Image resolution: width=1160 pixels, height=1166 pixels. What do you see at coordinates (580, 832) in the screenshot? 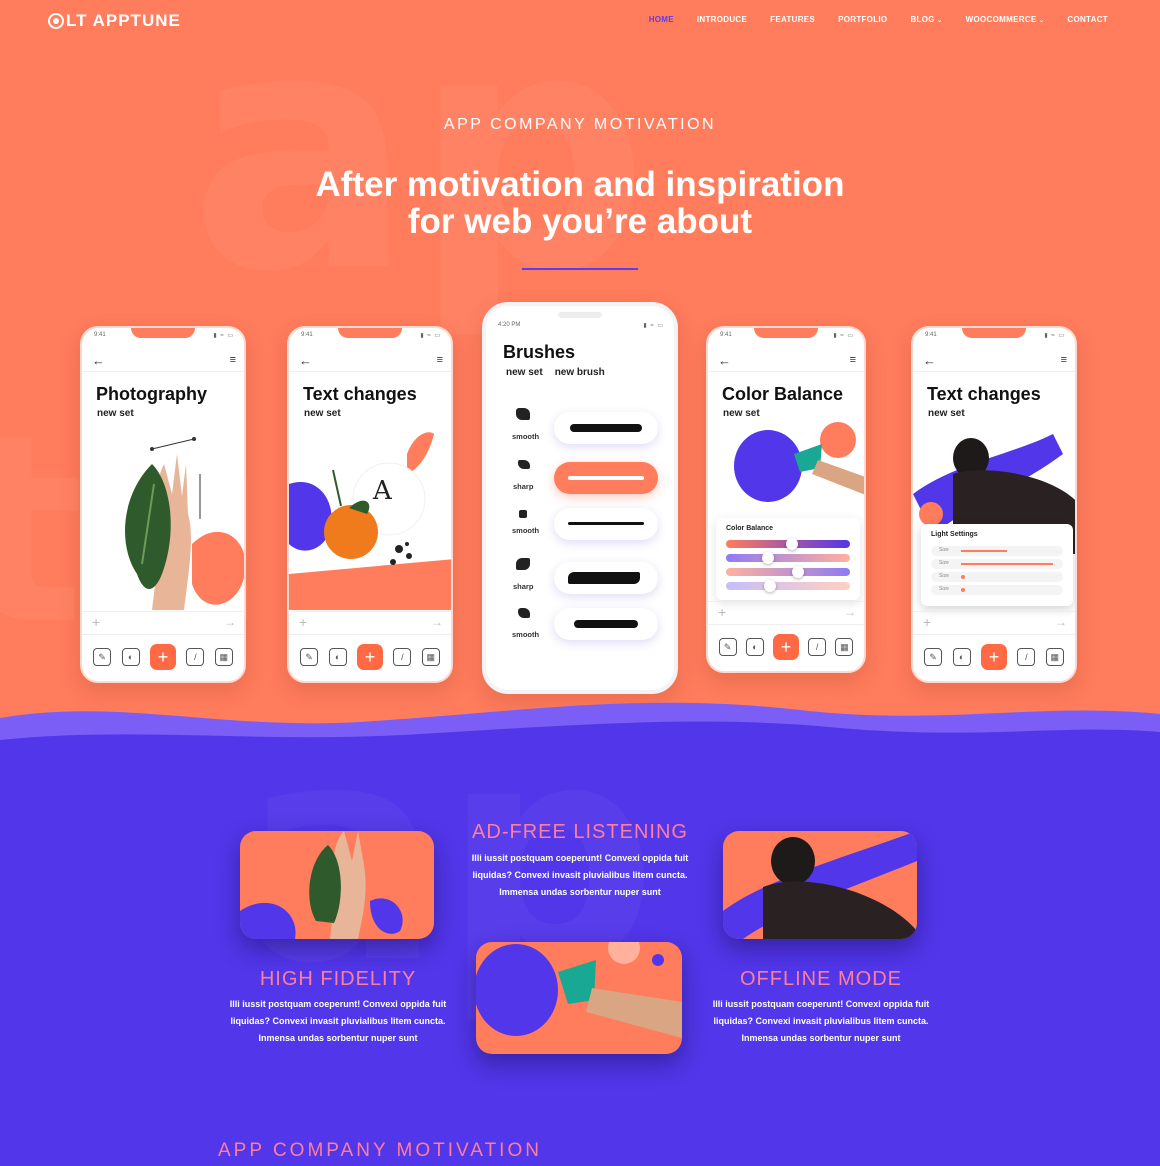
I see `feature-title-ad-free: AD-FREE LISTENING` at bounding box center [580, 832].